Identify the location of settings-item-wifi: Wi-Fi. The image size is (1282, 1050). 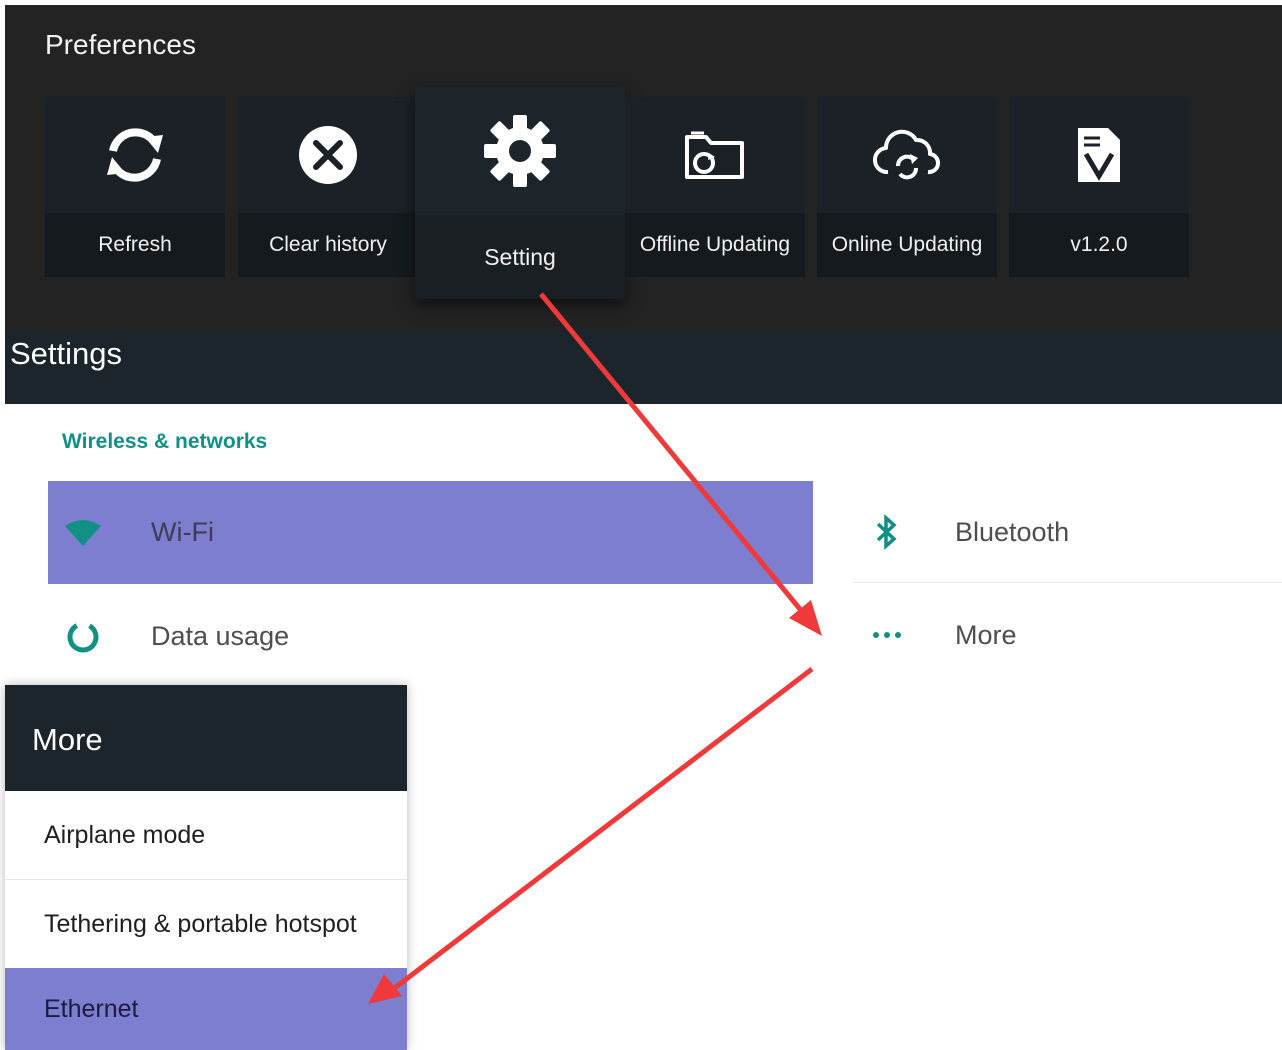
(430, 532).